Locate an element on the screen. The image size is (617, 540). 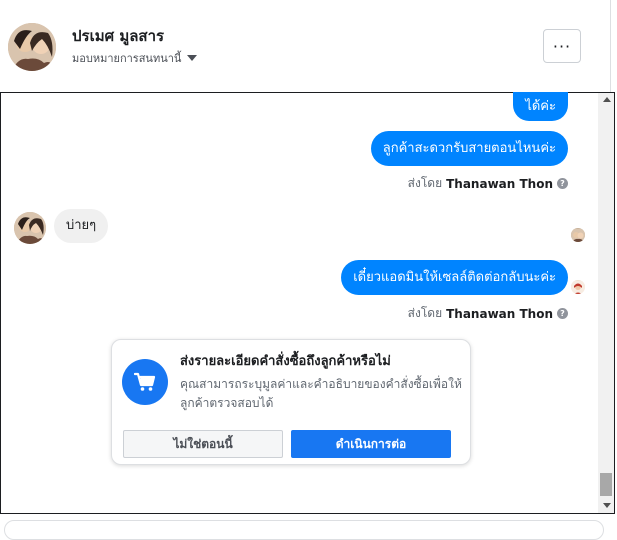
shopping-cart-icon is located at coordinates (145, 382).